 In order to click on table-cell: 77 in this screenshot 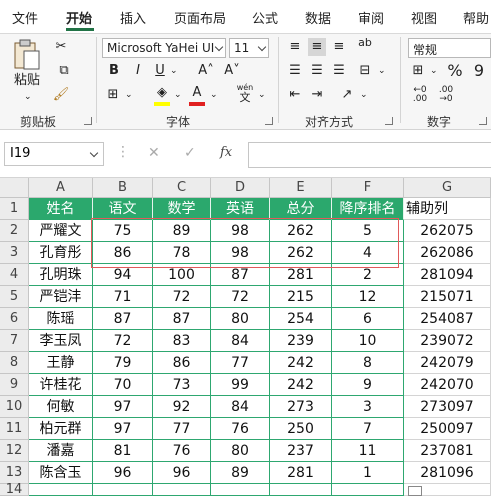, I will do `click(240, 363)`.